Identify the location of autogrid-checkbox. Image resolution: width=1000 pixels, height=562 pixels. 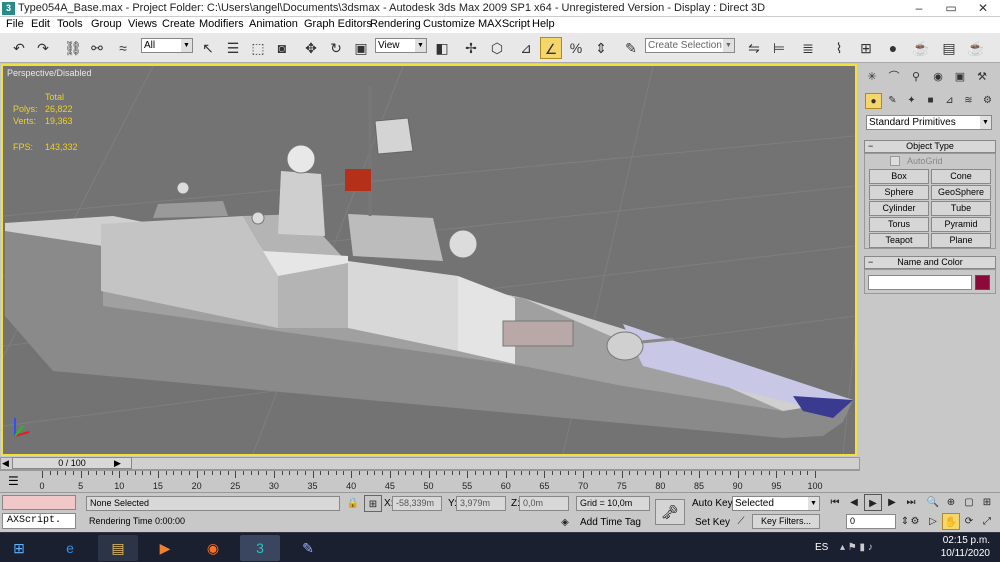
(895, 161).